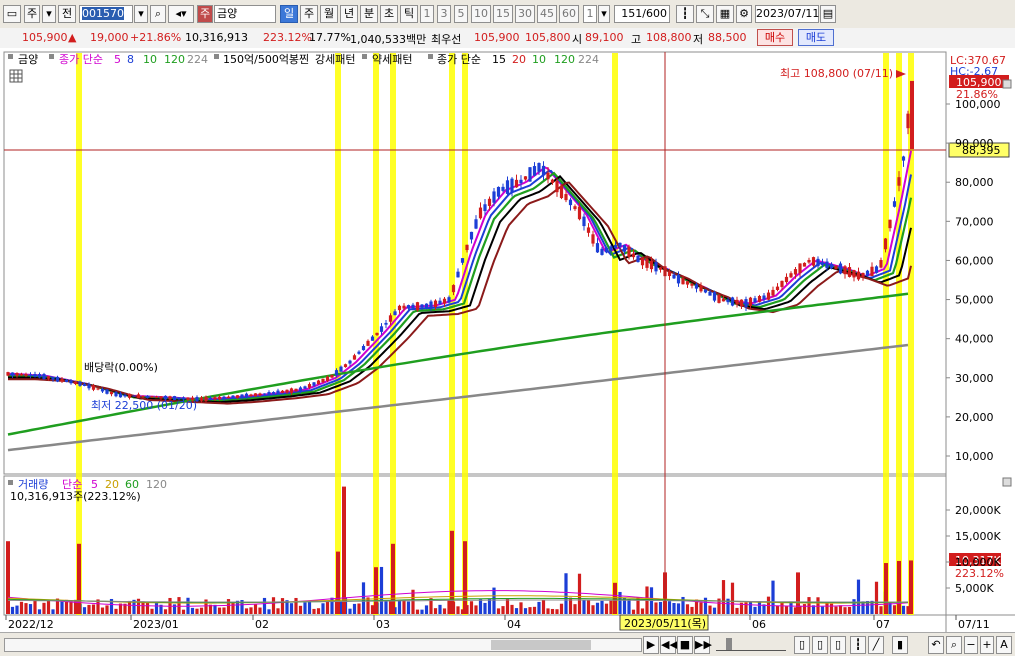 Image resolution: width=1015 pixels, height=656 pixels. Describe the element at coordinates (725, 14) in the screenshot. I see `grid-icon: ▦` at that location.